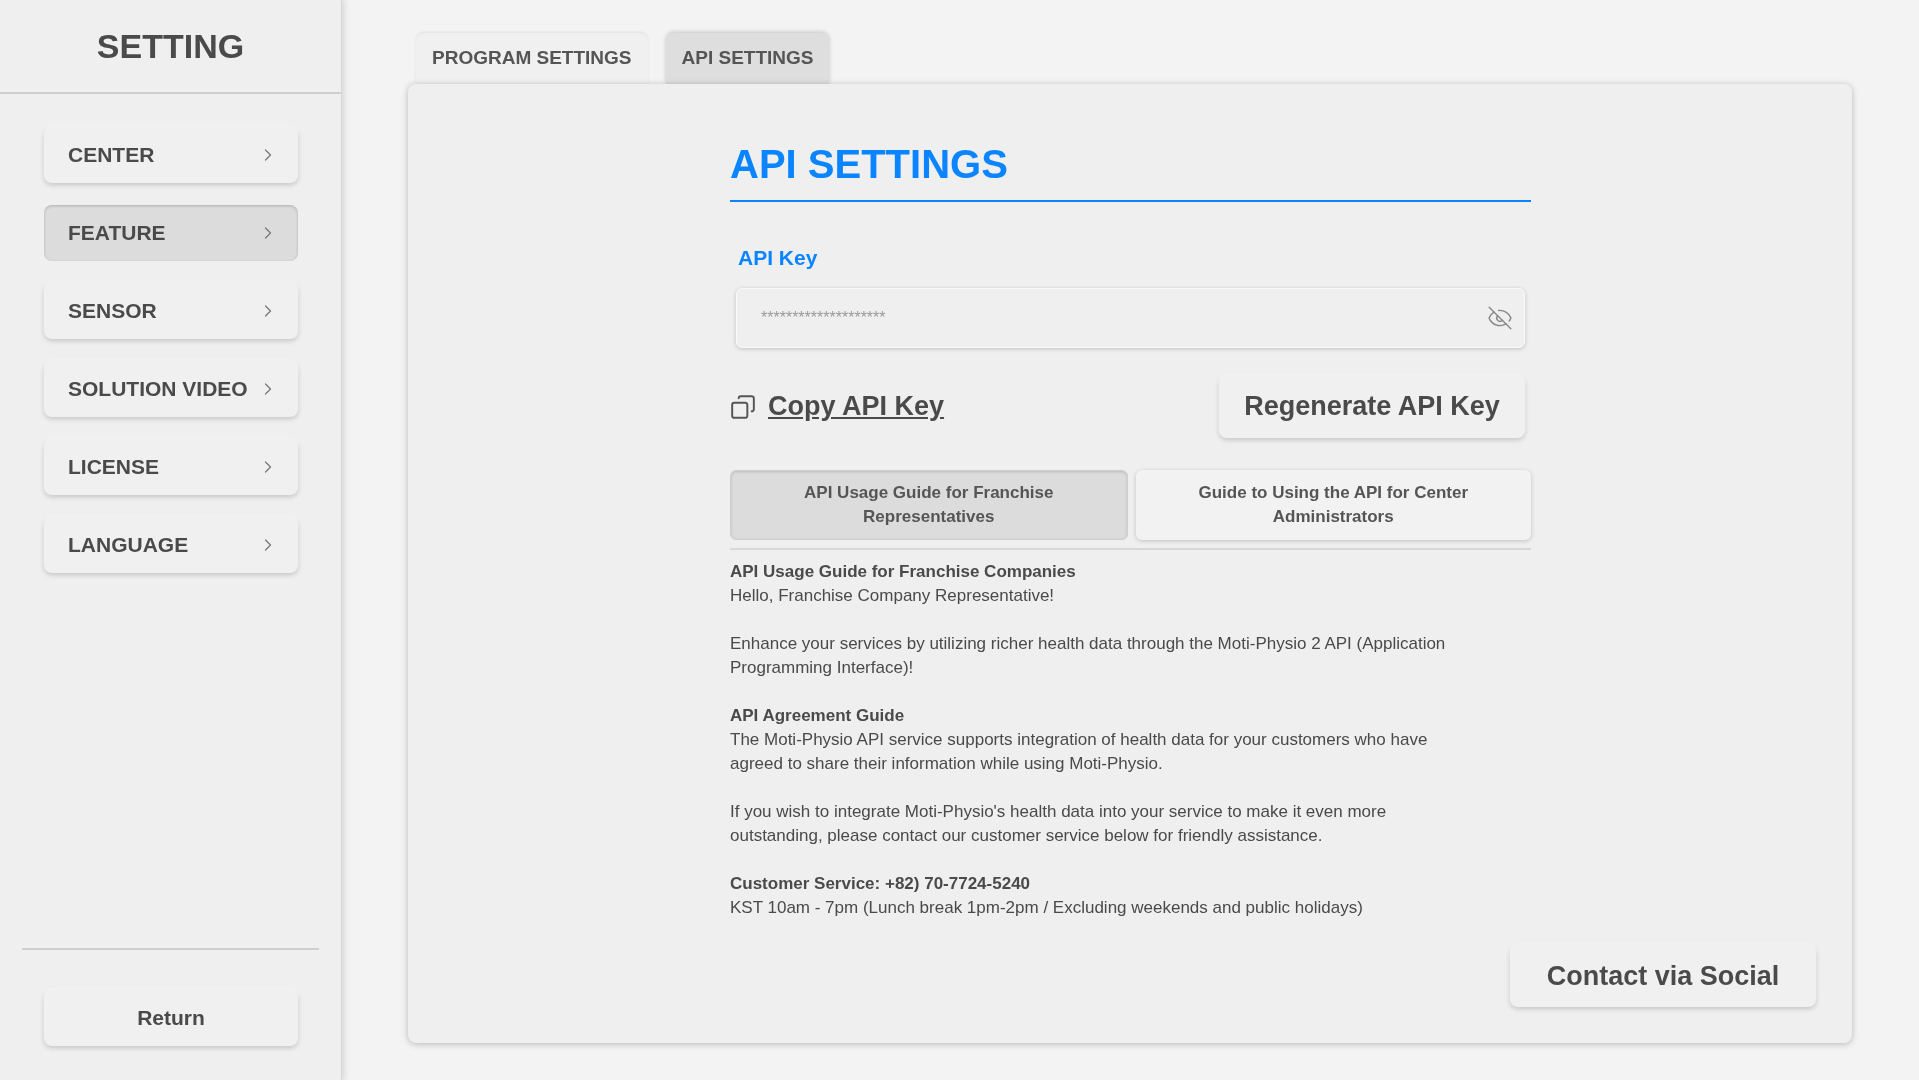 This screenshot has width=1919, height=1080. Describe the element at coordinates (171, 545) in the screenshot. I see `sidebar-item: LANGUAGE` at that location.